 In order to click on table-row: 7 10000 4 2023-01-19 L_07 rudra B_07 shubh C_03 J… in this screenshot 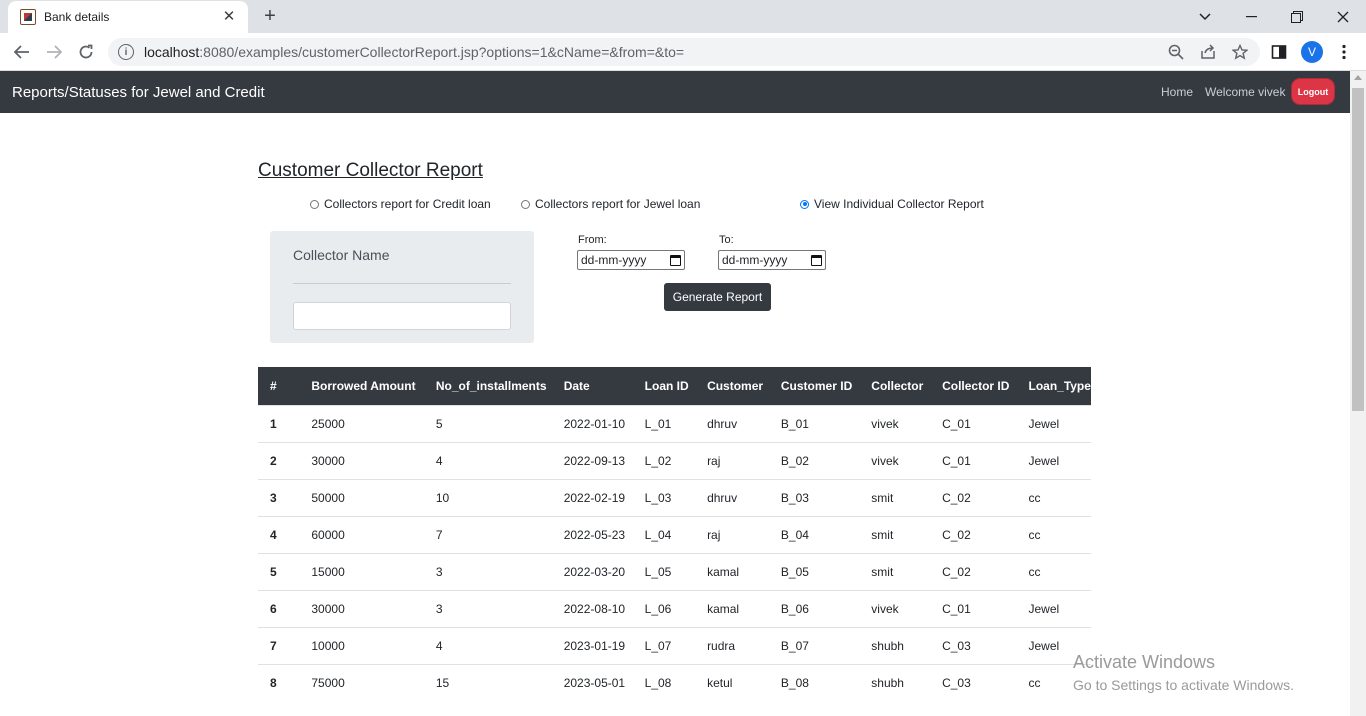, I will do `click(674, 645)`.